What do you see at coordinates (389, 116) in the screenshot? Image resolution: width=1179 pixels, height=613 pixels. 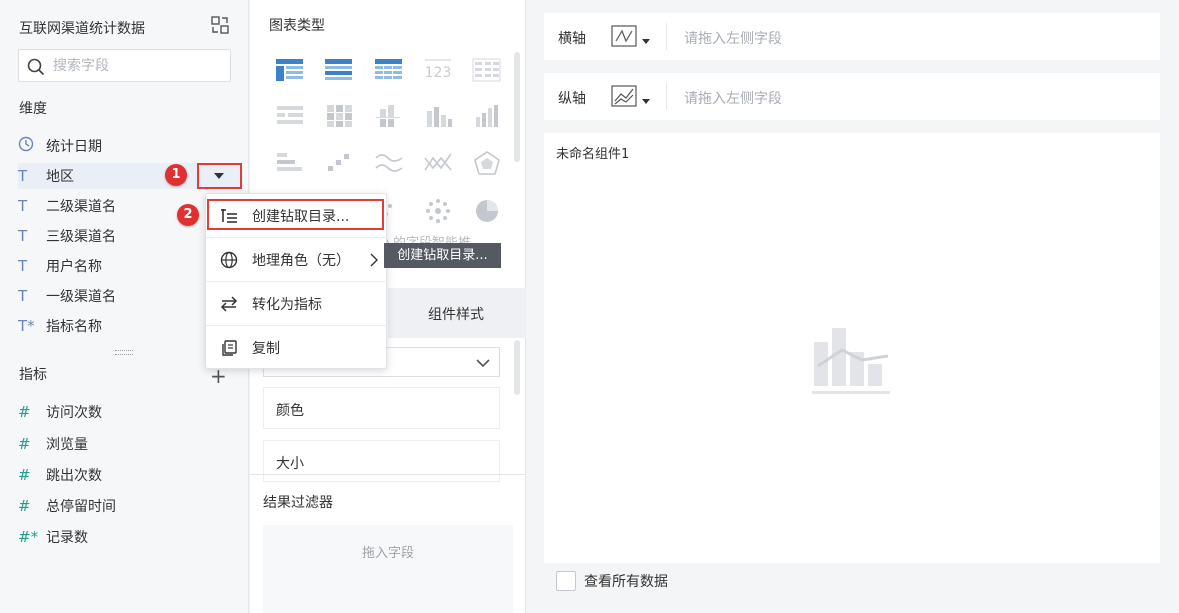 I see `stacked-bar-icon` at bounding box center [389, 116].